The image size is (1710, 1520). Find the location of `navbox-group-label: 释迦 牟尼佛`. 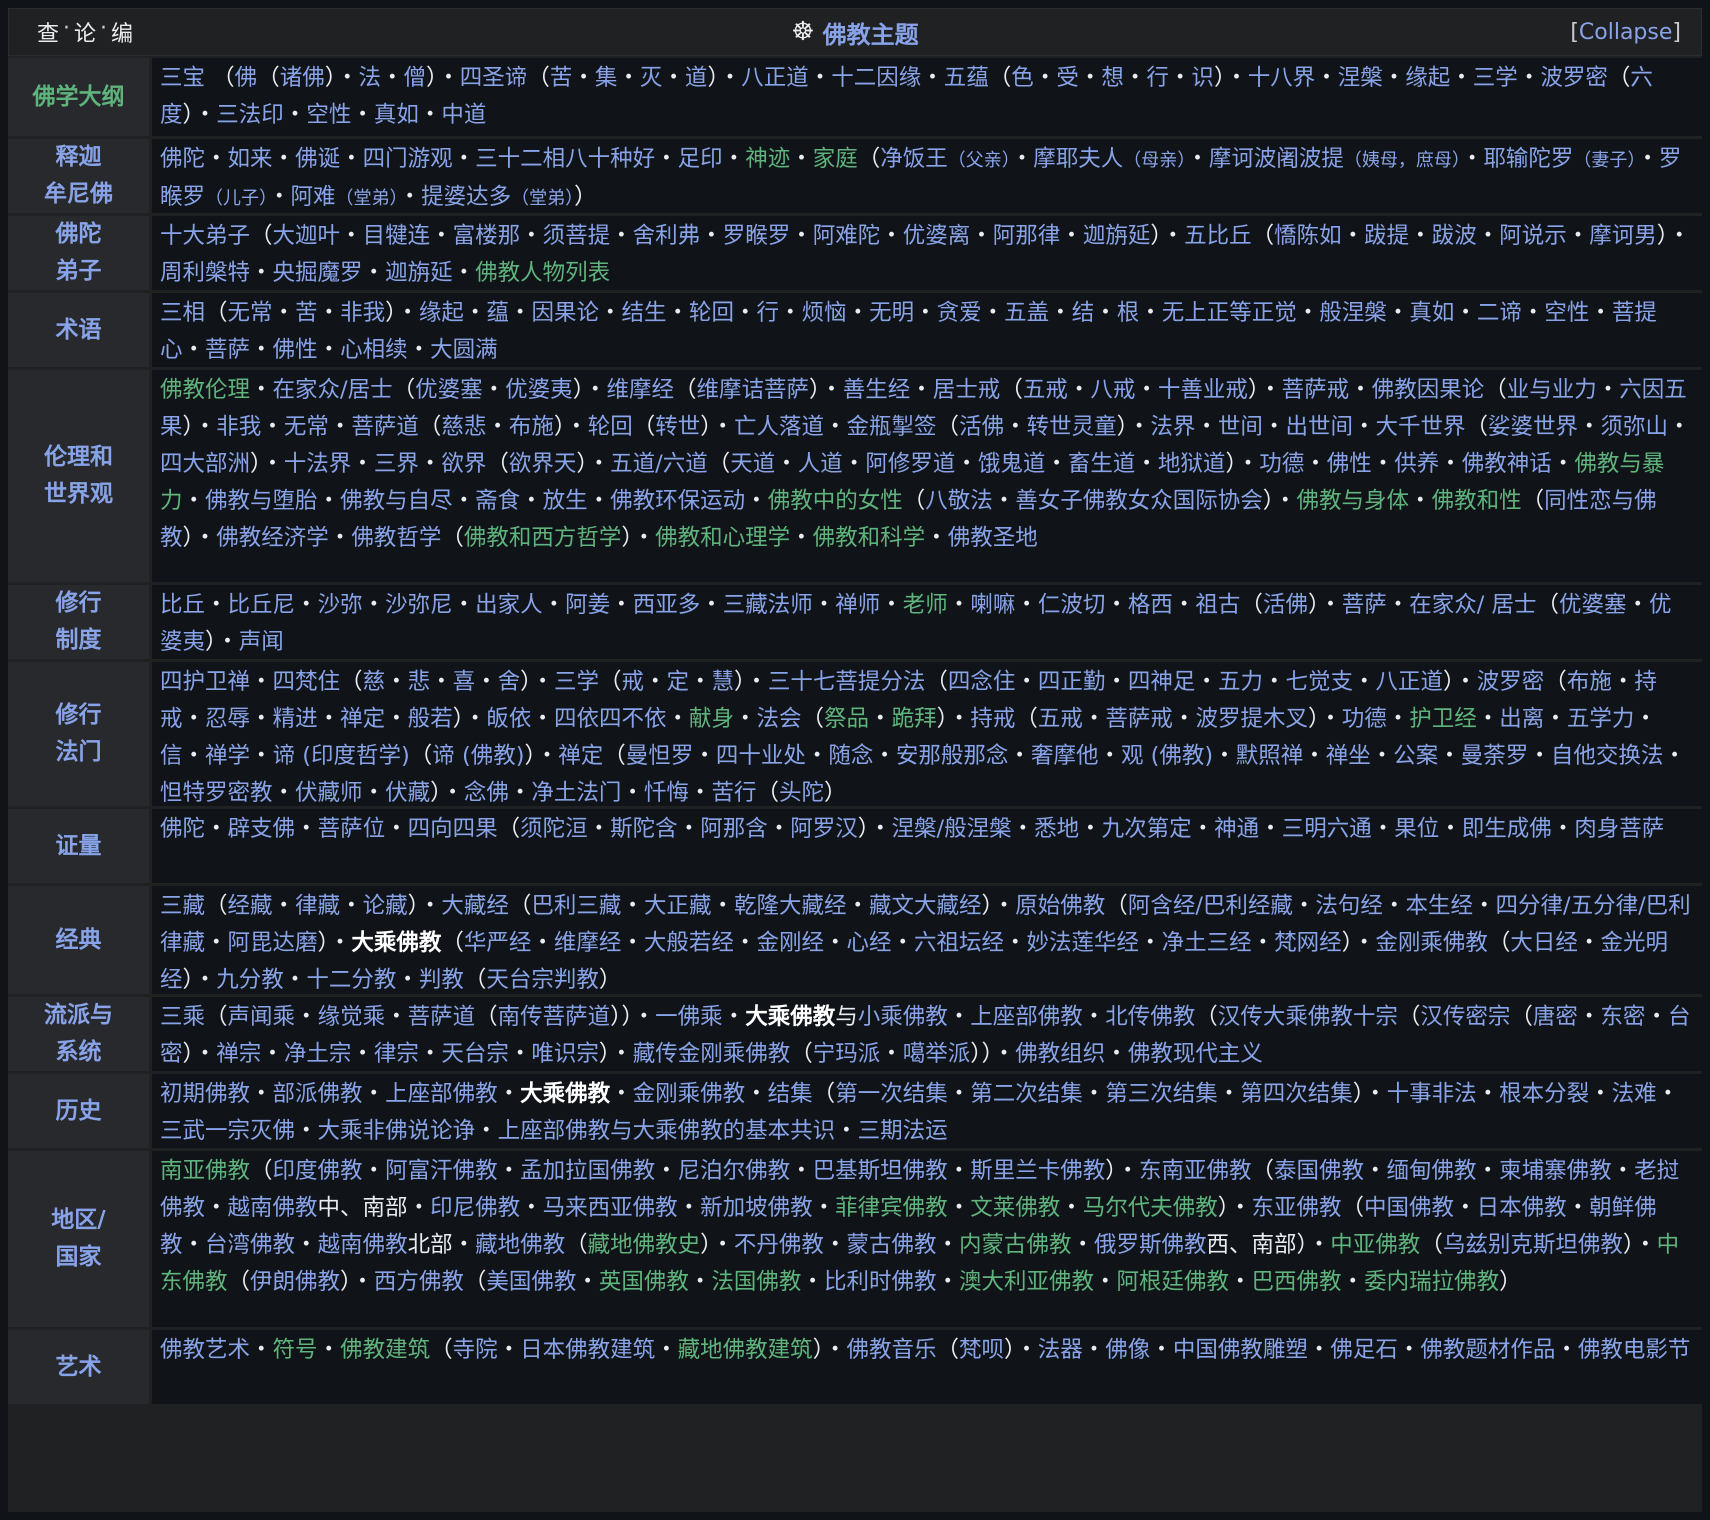

navbox-group-label: 释迦 牟尼佛 is located at coordinates (78, 176).